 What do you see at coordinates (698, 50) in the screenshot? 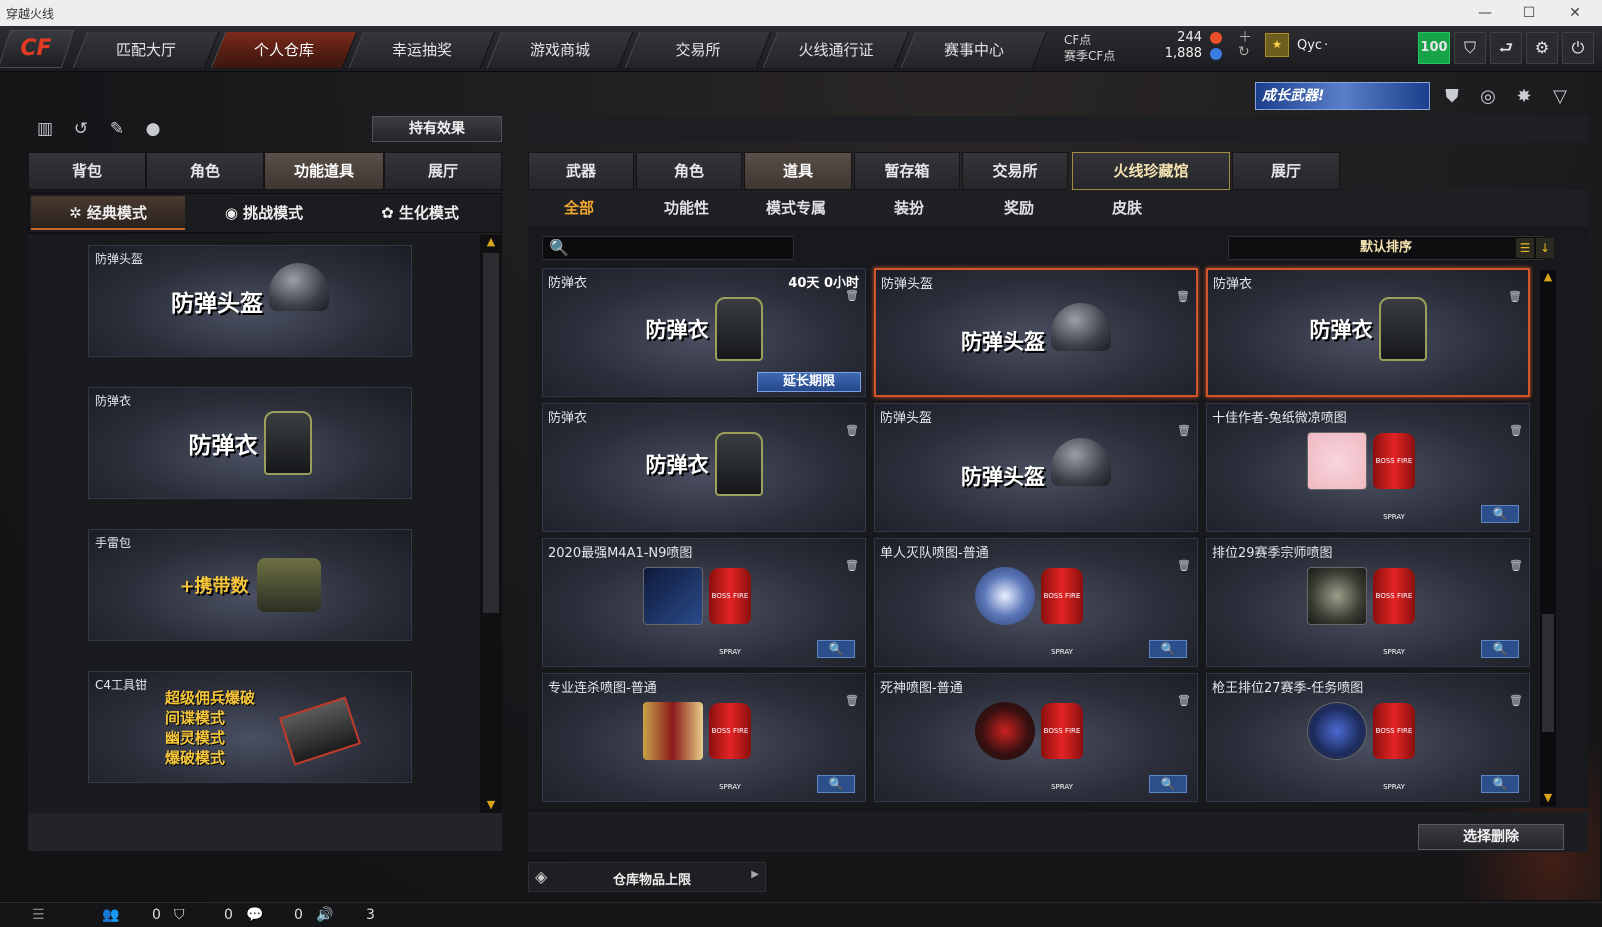
I see `nav-tab-exchange: 交易所` at bounding box center [698, 50].